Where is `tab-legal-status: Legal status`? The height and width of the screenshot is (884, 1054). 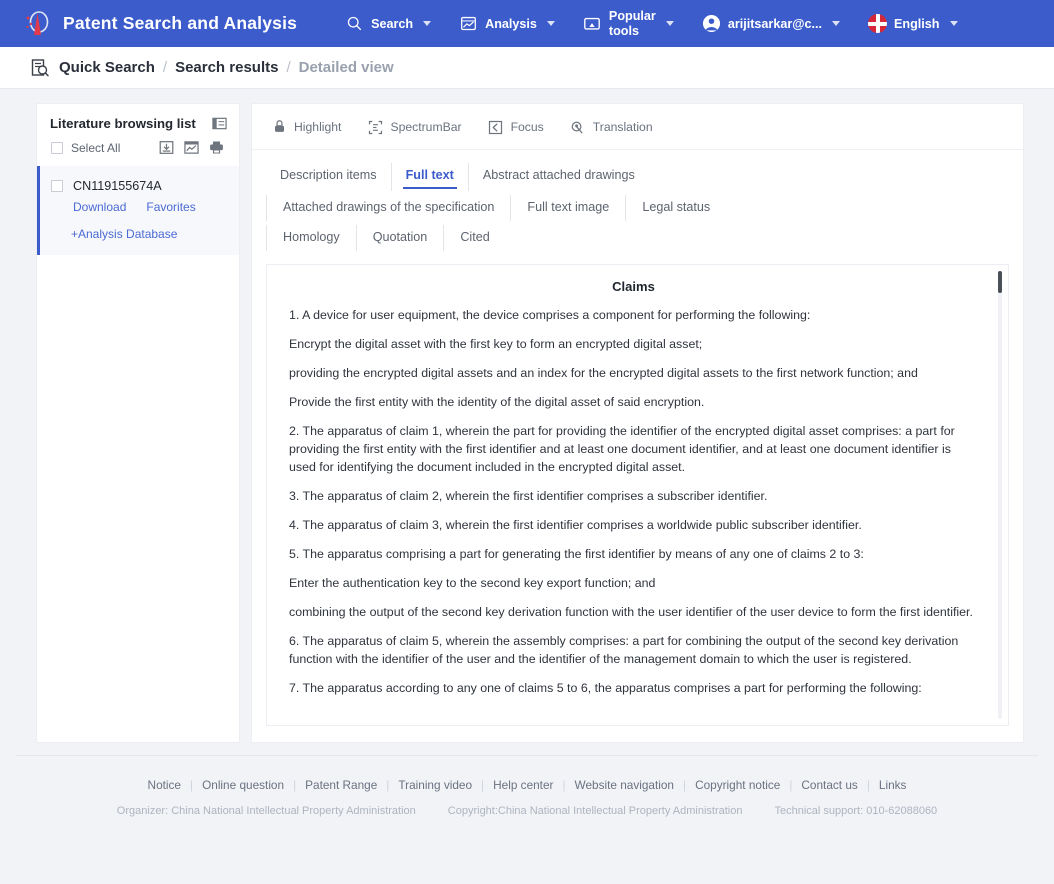
tab-legal-status: Legal status is located at coordinates (675, 208).